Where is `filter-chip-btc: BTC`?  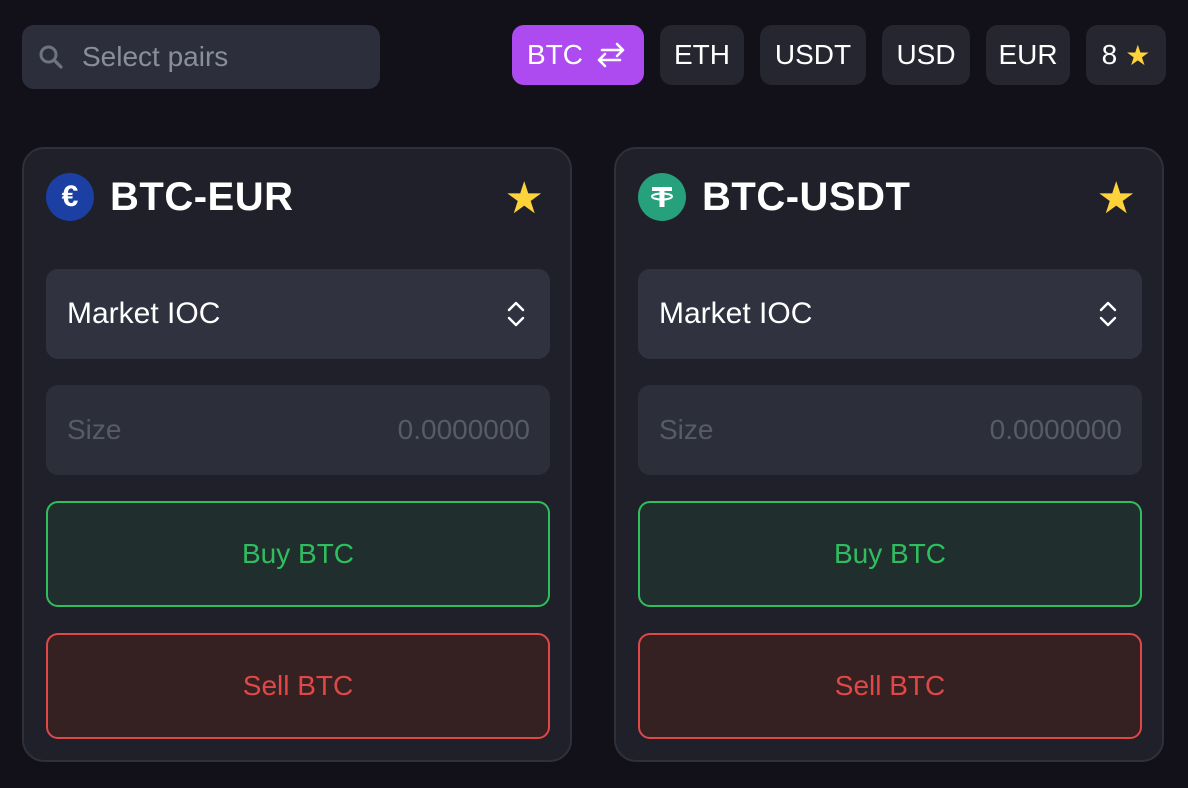
filter-chip-btc: BTC is located at coordinates (578, 55).